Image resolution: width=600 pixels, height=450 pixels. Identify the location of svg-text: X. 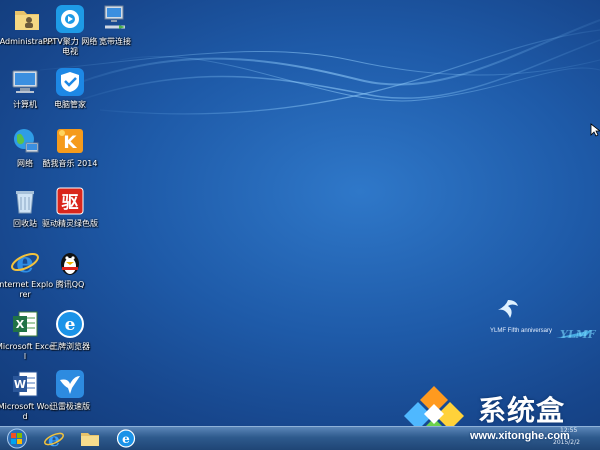
(20, 324).